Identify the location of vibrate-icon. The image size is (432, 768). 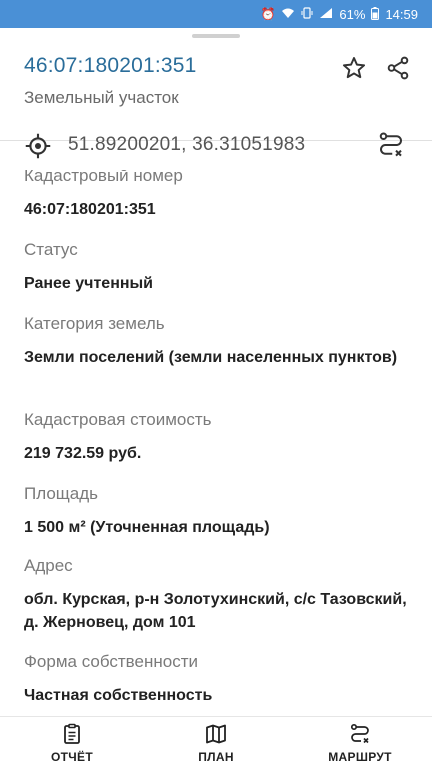
(307, 14).